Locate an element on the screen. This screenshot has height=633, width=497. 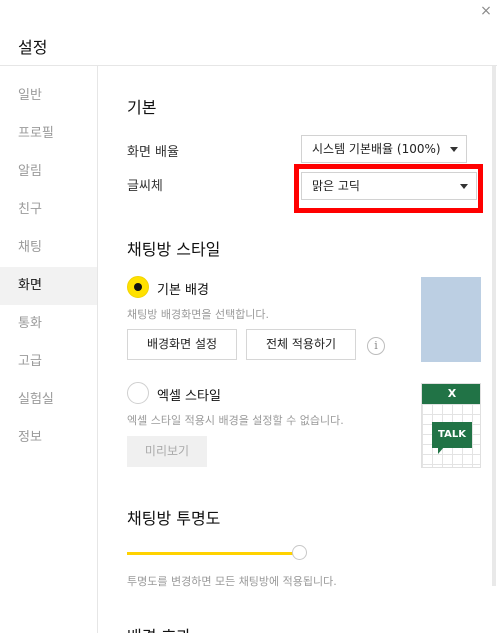
zoom-select: 시스템 기본배율 (100%) is located at coordinates (384, 149).